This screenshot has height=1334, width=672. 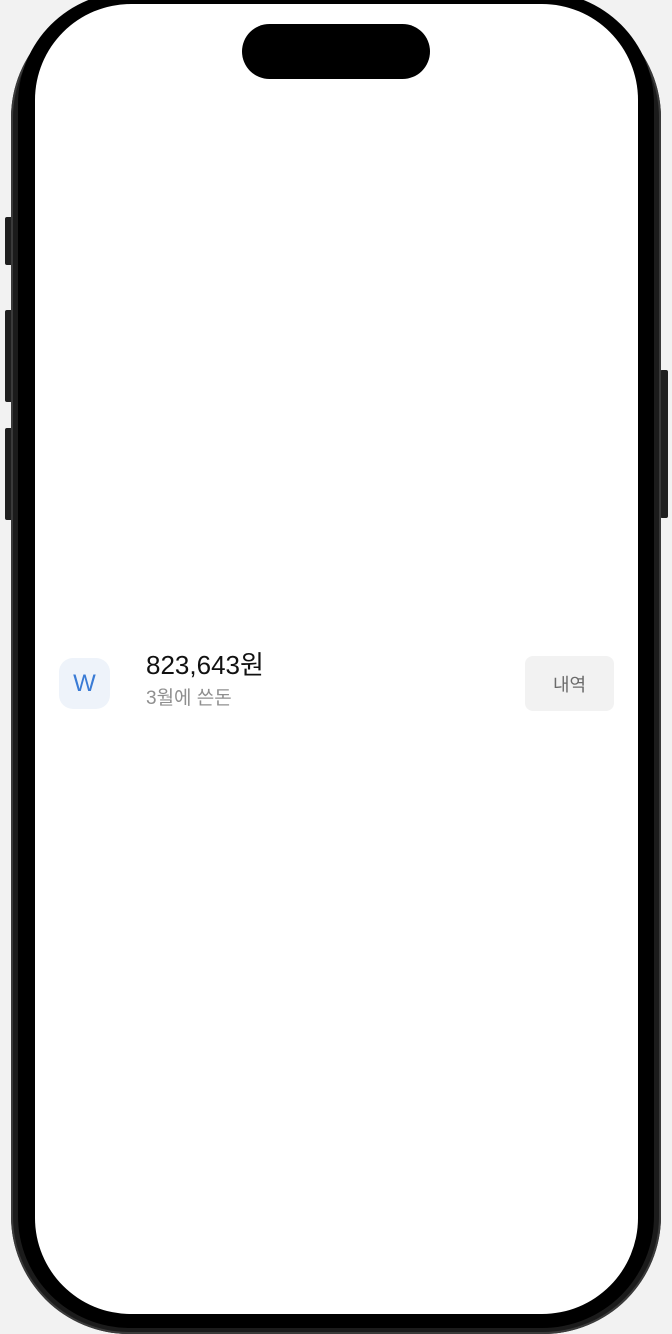 What do you see at coordinates (569, 683) in the screenshot?
I see `history-button: 내역` at bounding box center [569, 683].